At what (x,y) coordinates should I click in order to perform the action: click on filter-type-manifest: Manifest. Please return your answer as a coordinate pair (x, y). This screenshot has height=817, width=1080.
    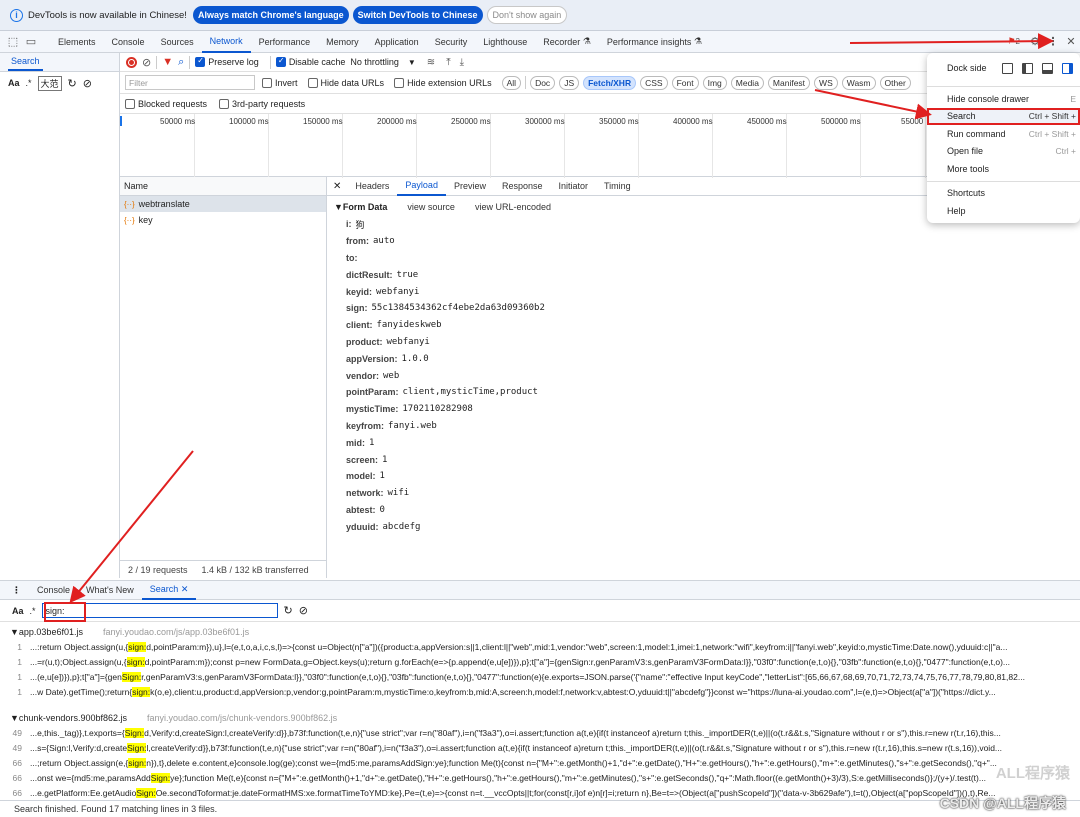
    Looking at the image, I should click on (789, 82).